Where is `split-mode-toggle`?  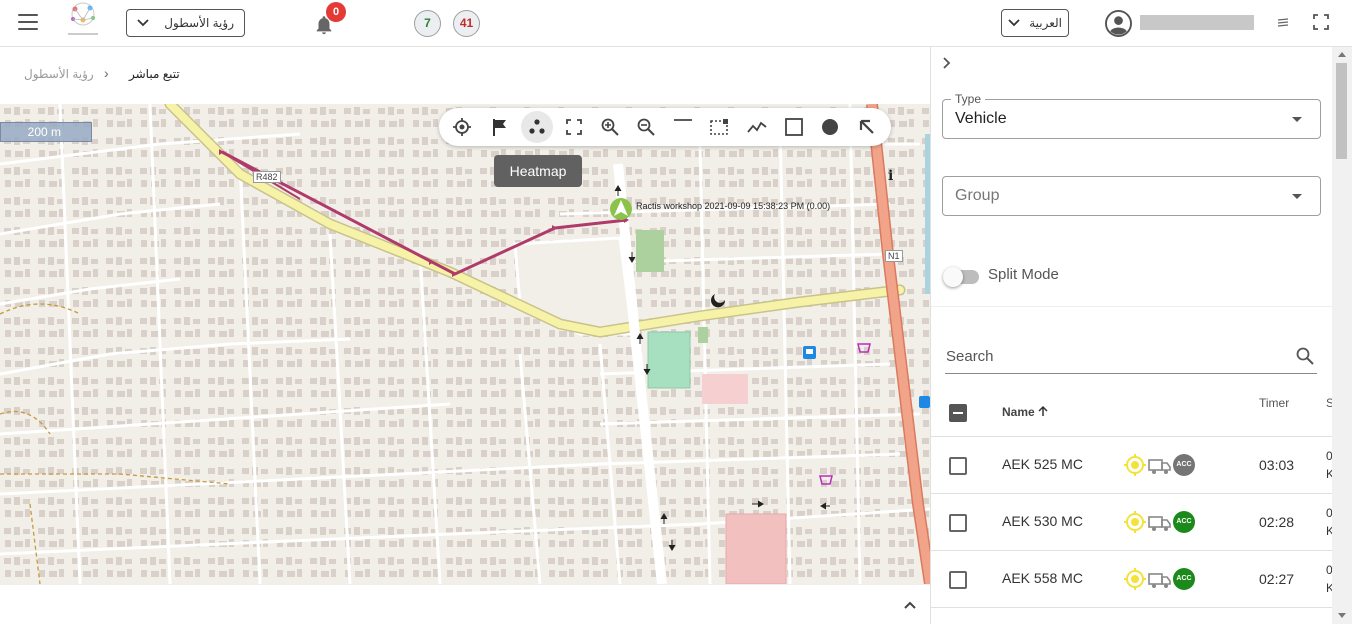 split-mode-toggle is located at coordinates (961, 276).